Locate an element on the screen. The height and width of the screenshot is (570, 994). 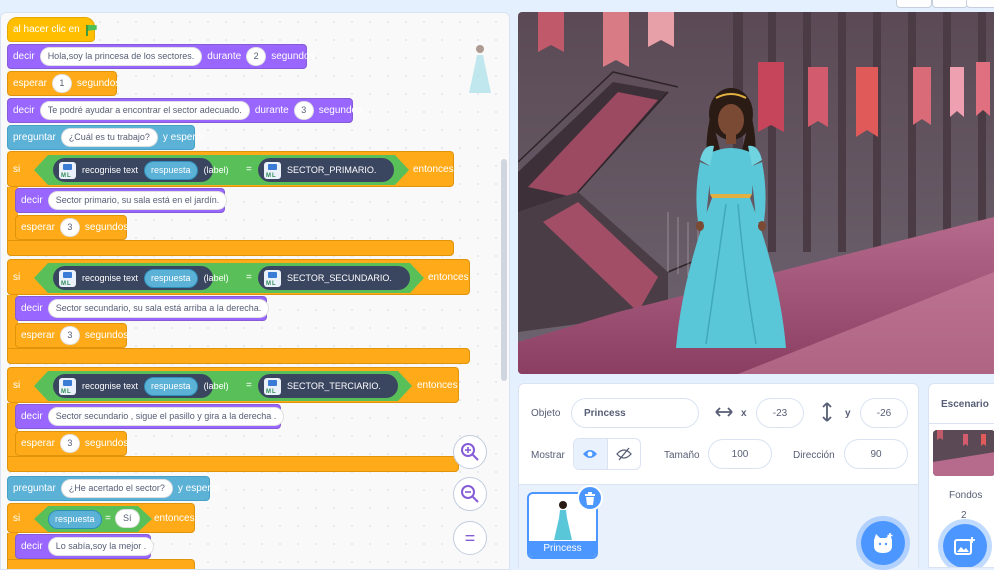
direction-value: 90 is located at coordinates (876, 454).